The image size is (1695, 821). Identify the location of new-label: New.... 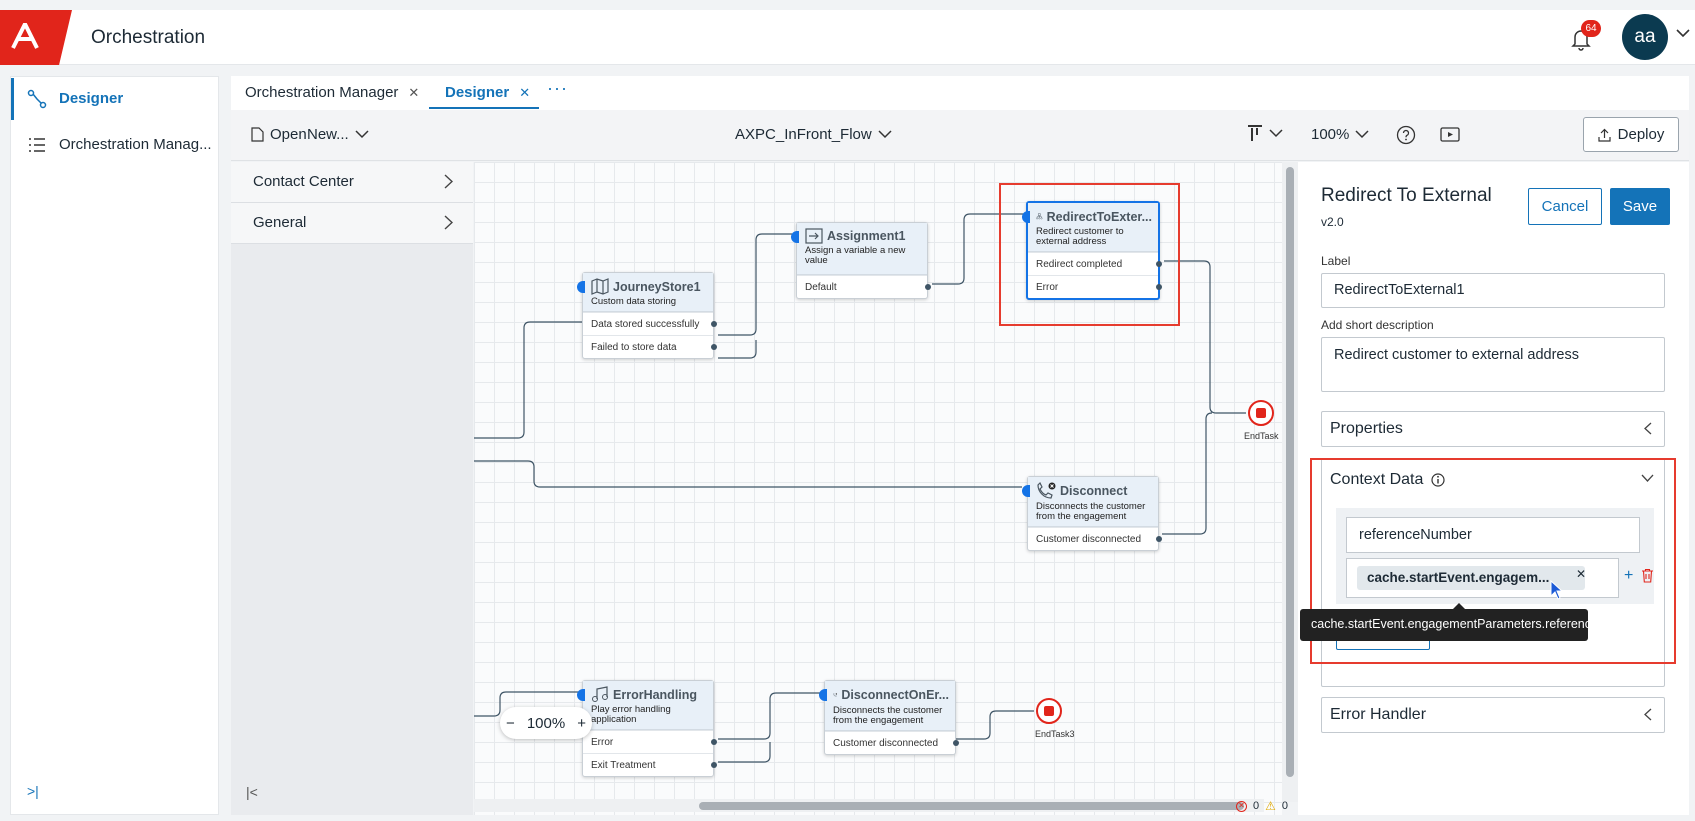
(328, 134).